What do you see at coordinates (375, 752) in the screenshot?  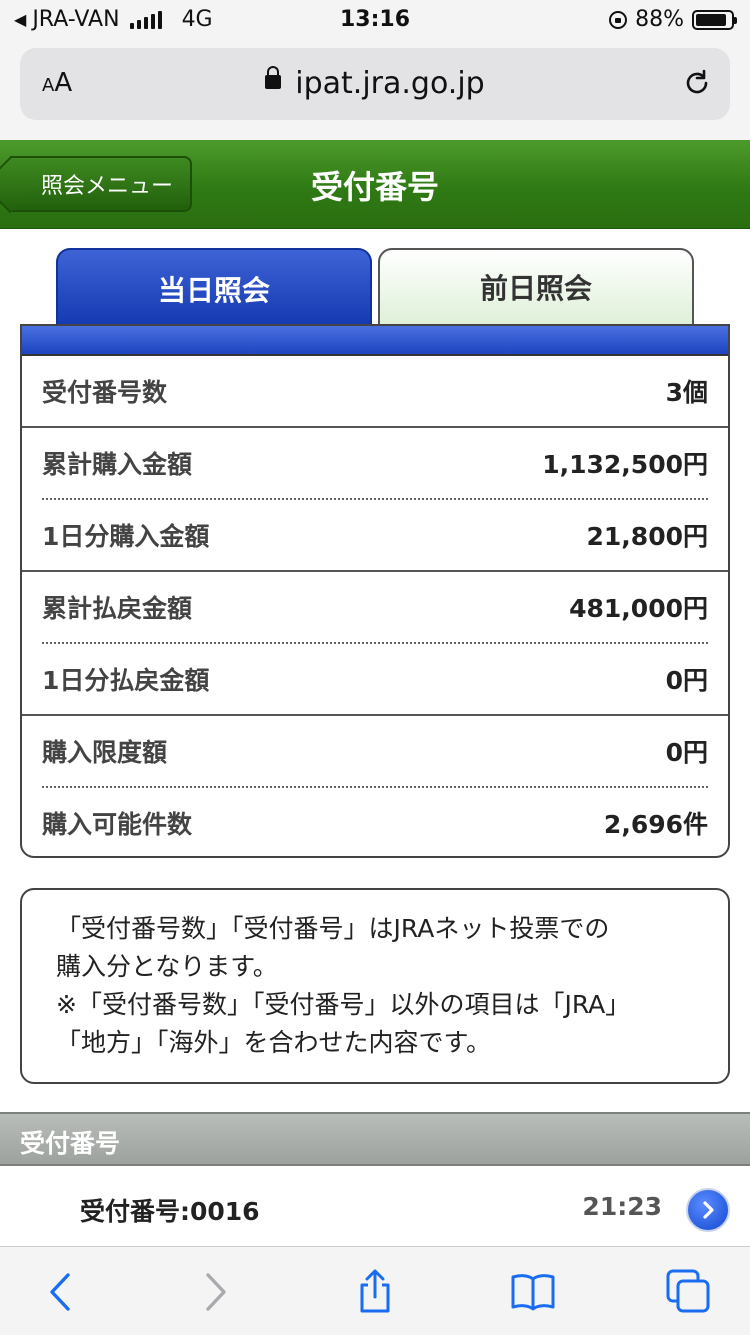 I see `summary-row-purchase-limit: 購入限度額 0円` at bounding box center [375, 752].